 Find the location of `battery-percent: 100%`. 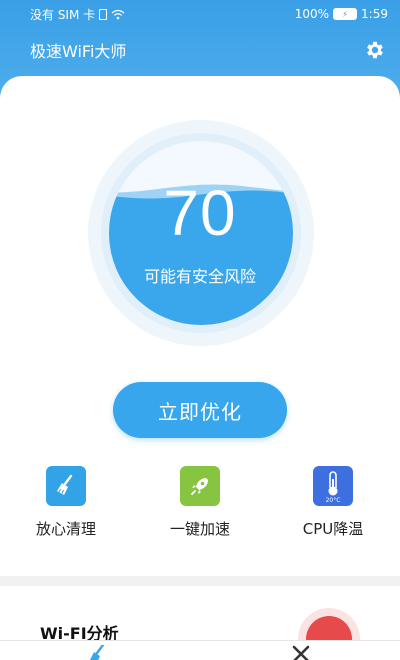

battery-percent: 100% is located at coordinates (312, 14).